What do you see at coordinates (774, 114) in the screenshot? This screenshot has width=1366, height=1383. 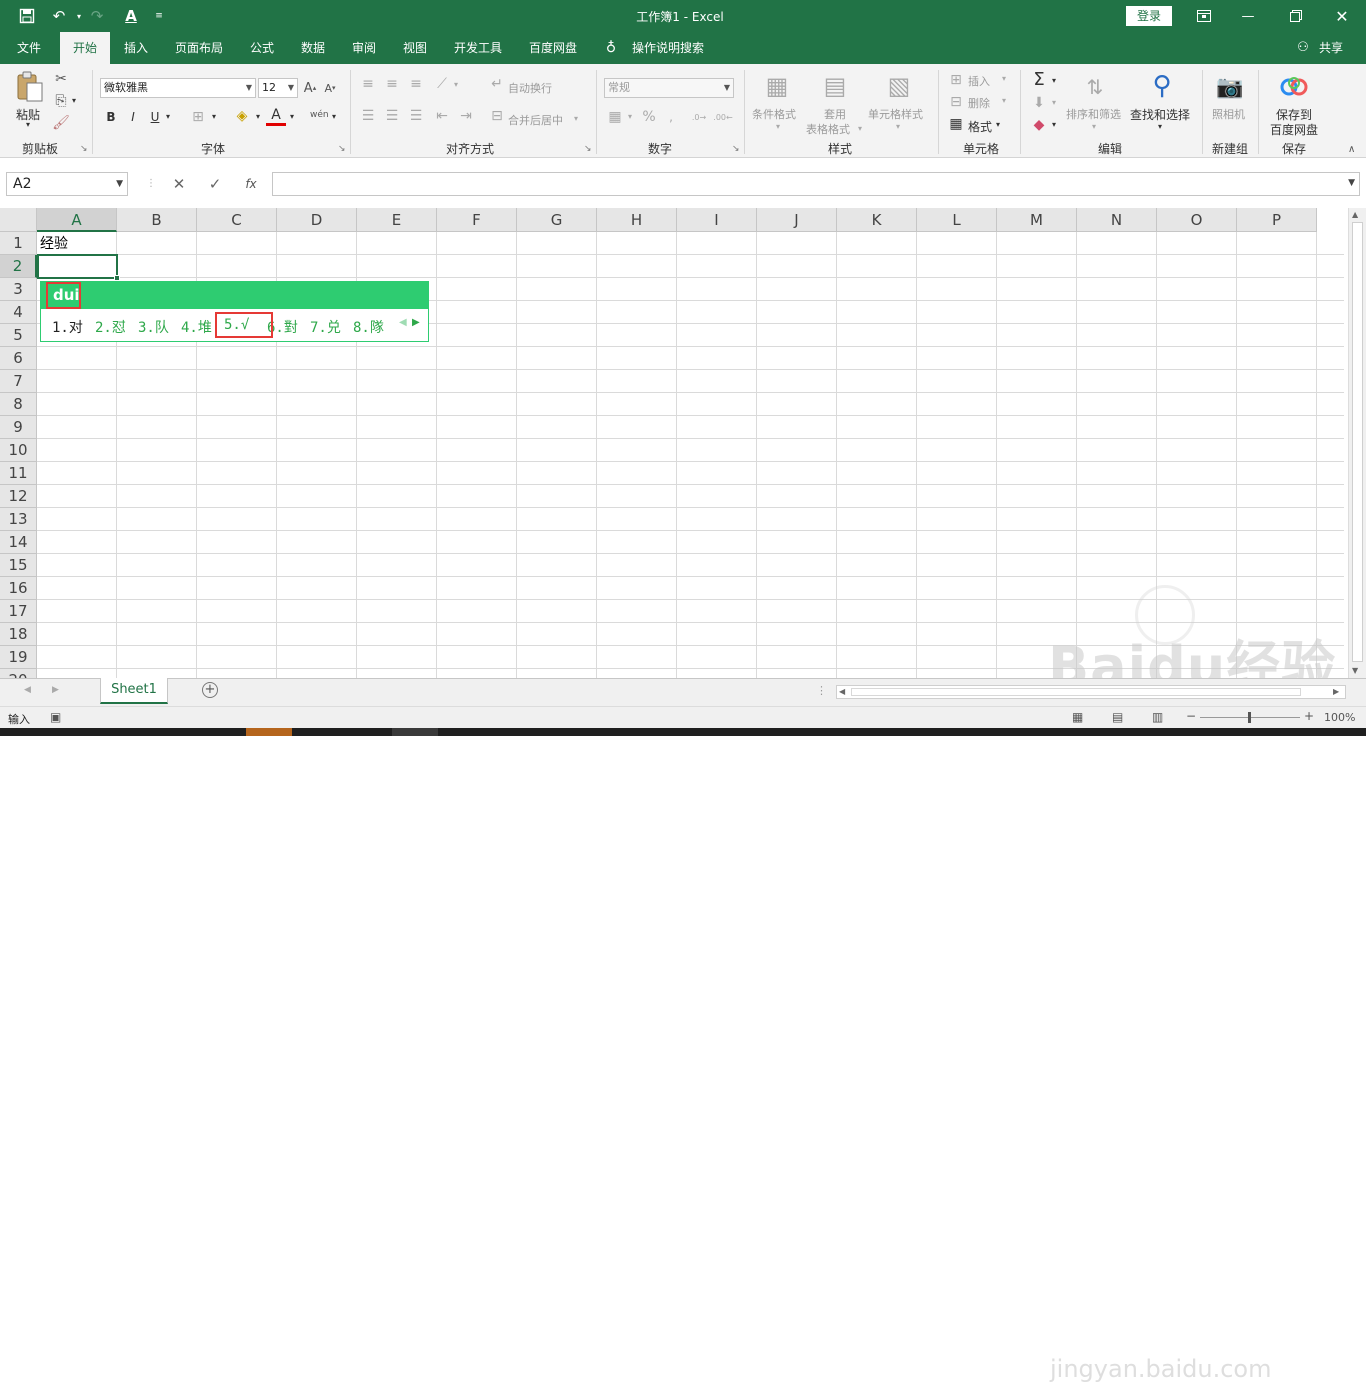 I see `conditional-formatting-button: 条件格式` at bounding box center [774, 114].